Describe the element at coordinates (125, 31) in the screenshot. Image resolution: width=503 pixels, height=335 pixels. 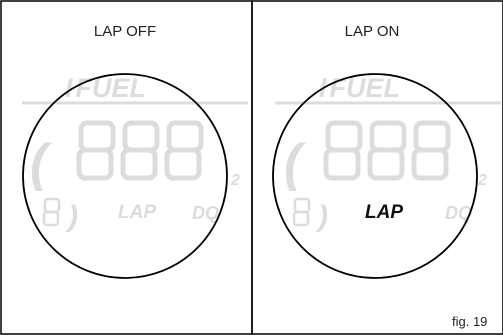
I see `panel-caption: LAP OFF` at that location.